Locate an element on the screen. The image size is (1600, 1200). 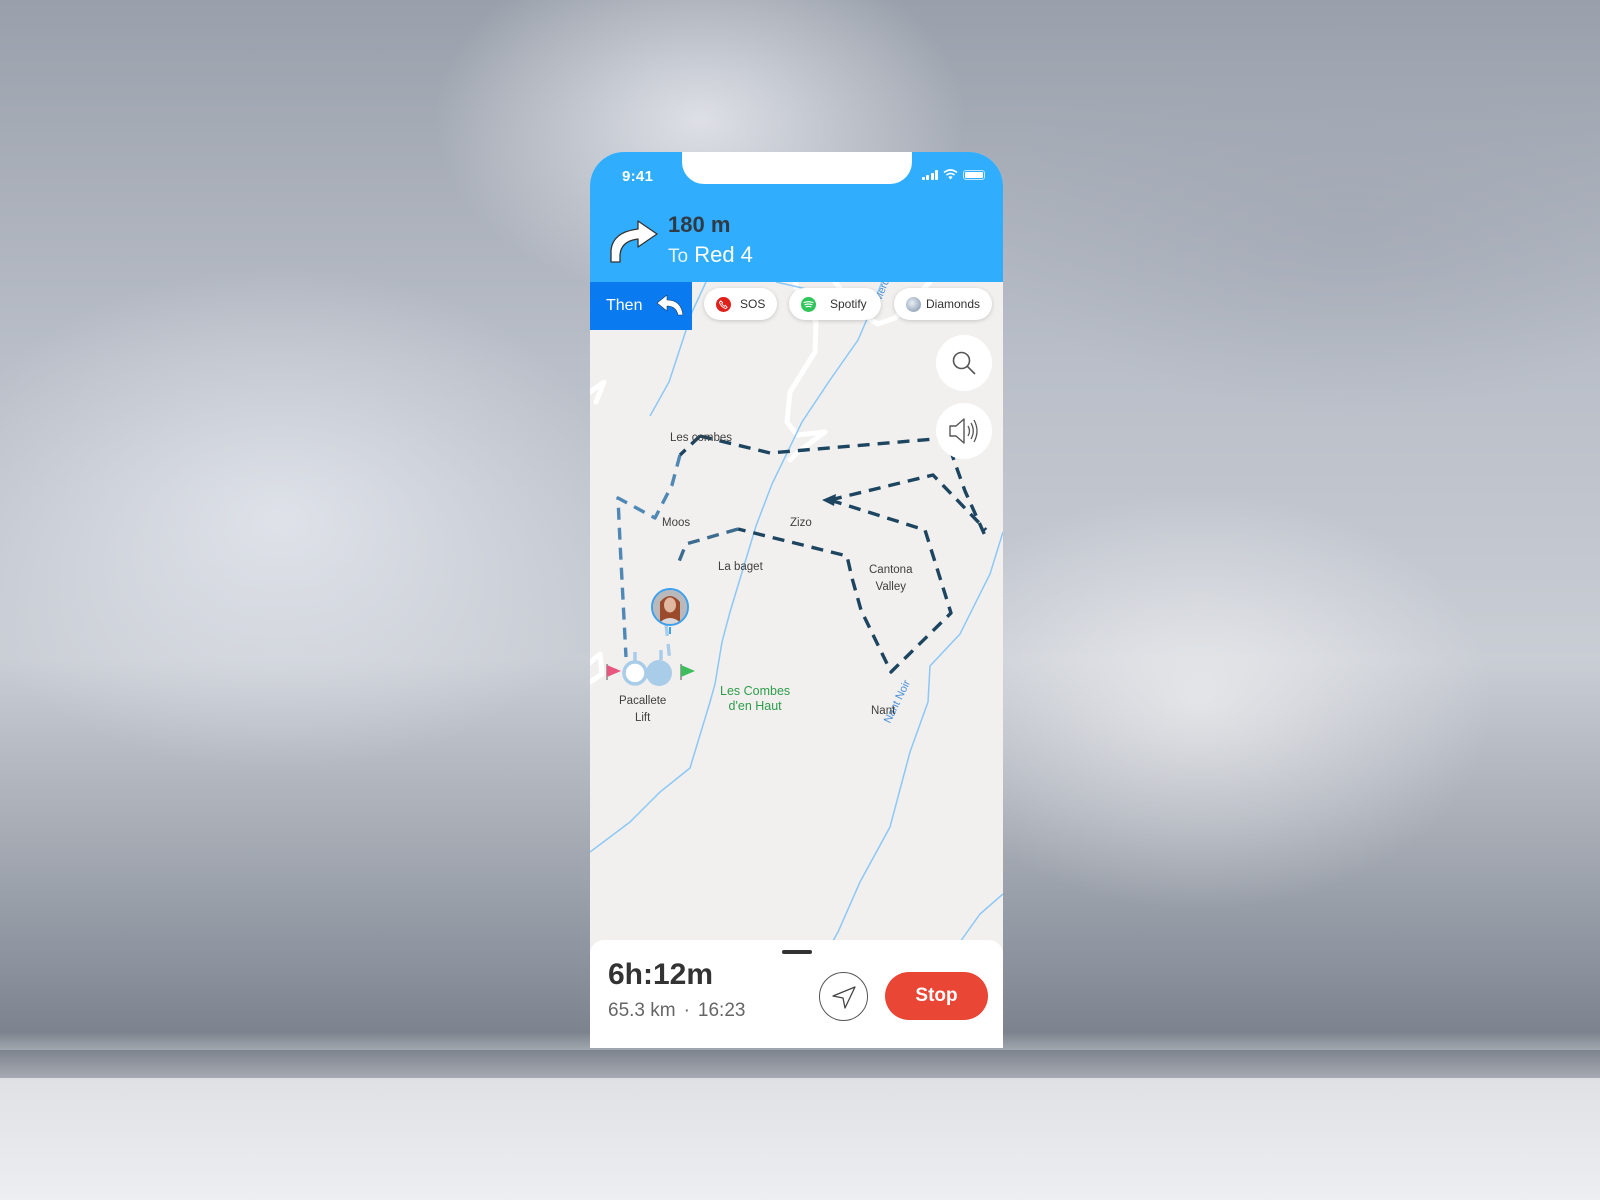
arrival-time: 16:23 is located at coordinates (721, 1010).